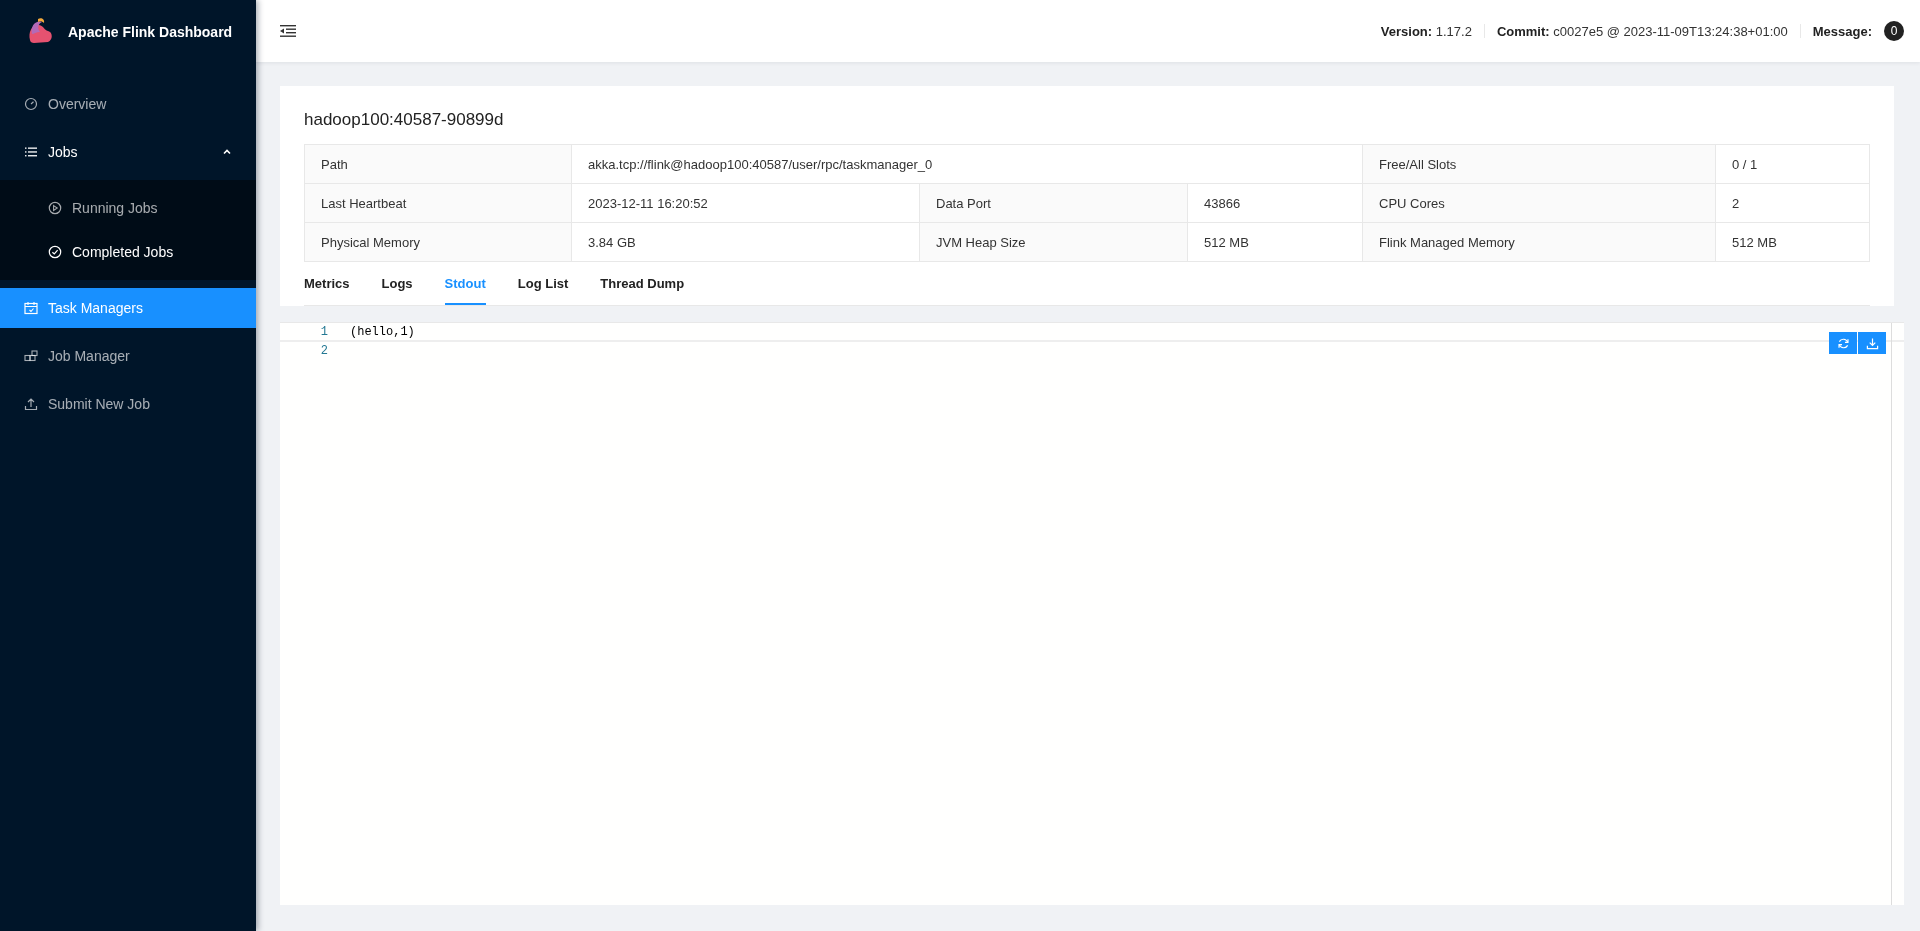  I want to click on field-value: akka.tcp://flink@hadoop100:40587/user/rpc/taskmanager_0, so click(967, 164).